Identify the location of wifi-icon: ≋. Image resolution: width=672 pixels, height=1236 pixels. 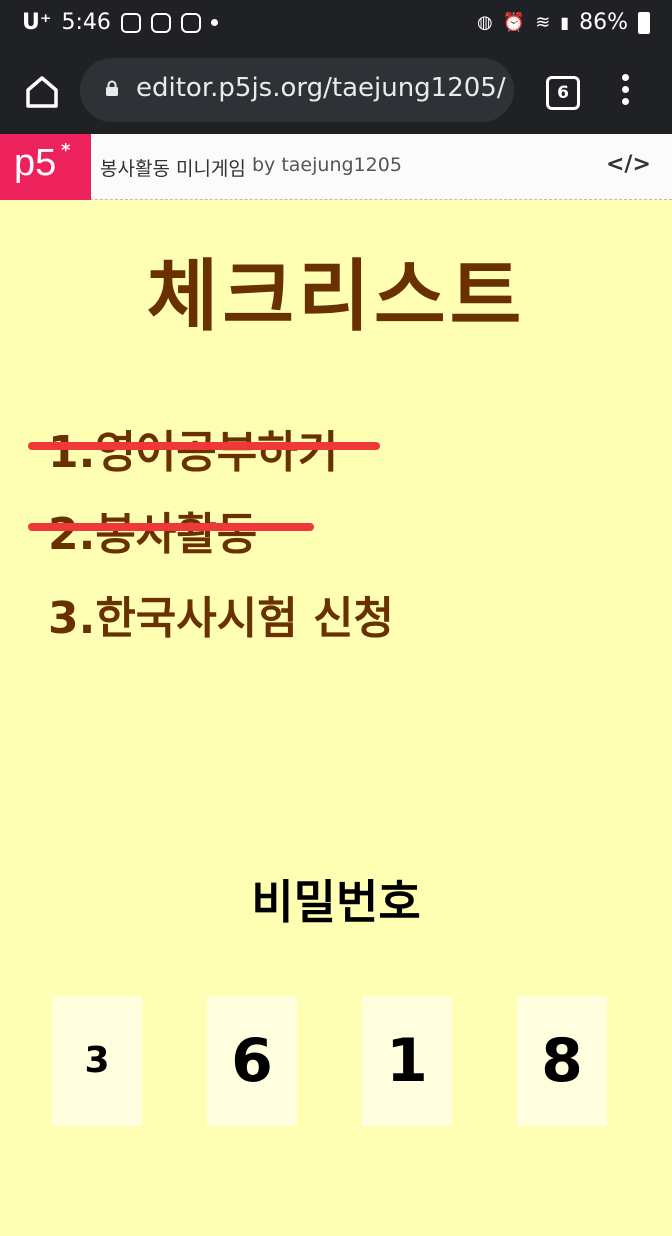
(543, 22).